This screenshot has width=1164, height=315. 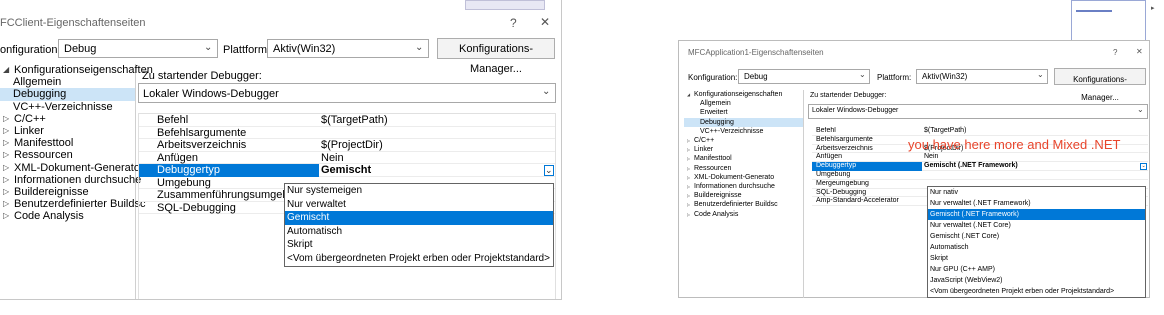 What do you see at coordinates (1036, 236) in the screenshot?
I see `option-gemischt-net-core: Gemischt (.NET Core)` at bounding box center [1036, 236].